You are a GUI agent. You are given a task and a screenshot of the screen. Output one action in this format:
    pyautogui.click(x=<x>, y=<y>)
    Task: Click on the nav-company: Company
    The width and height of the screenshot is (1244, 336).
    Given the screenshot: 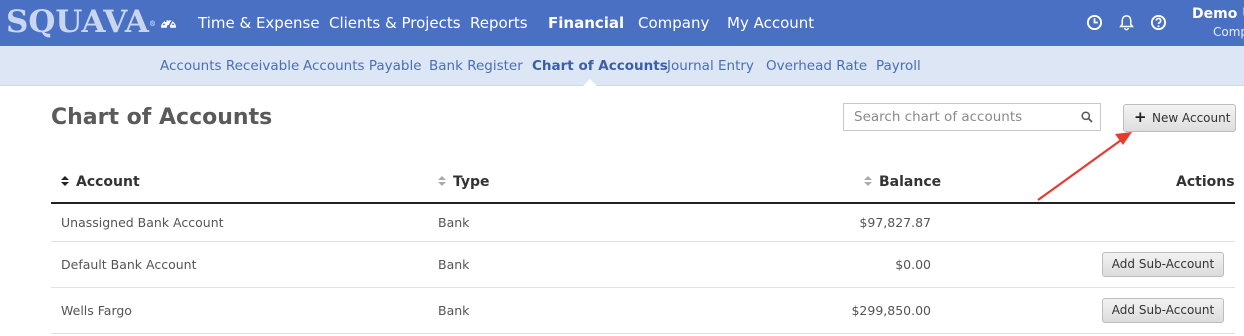 What is the action you would take?
    pyautogui.click(x=673, y=23)
    